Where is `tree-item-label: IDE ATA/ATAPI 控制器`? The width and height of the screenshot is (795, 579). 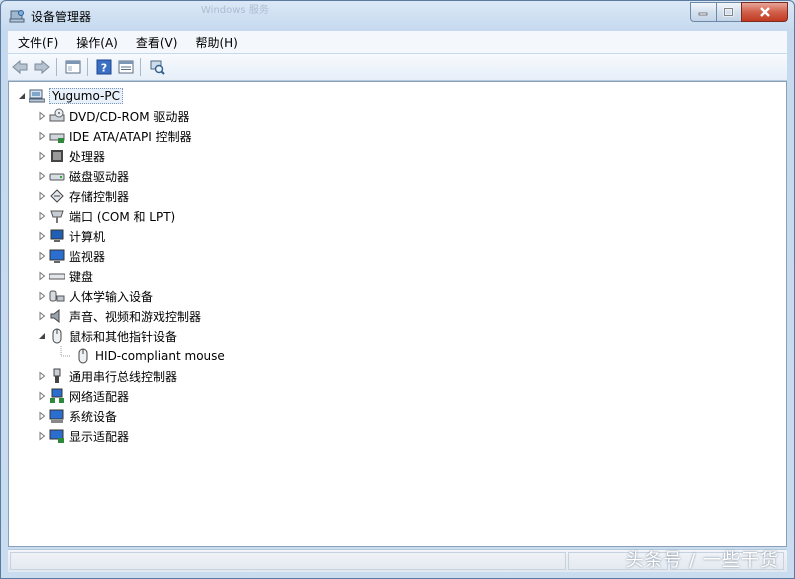
tree-item-label: IDE ATA/ATAPI 控制器 is located at coordinates (130, 136).